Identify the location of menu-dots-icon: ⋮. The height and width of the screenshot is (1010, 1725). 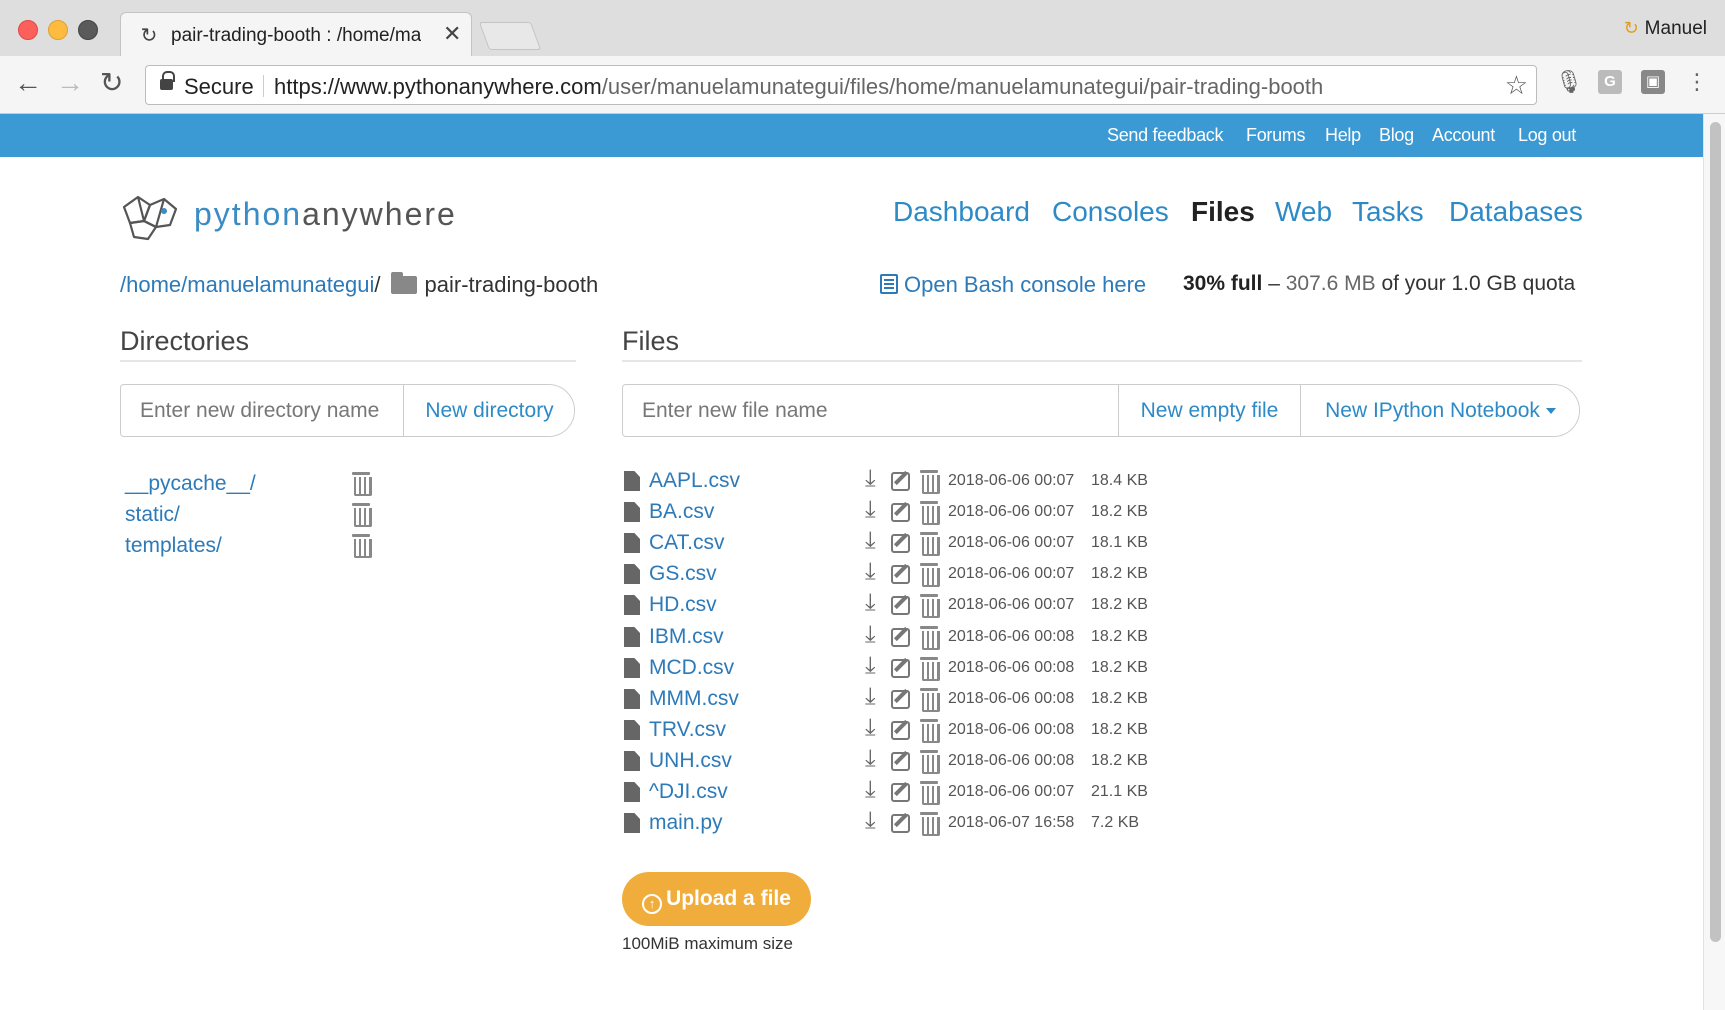
(1697, 82).